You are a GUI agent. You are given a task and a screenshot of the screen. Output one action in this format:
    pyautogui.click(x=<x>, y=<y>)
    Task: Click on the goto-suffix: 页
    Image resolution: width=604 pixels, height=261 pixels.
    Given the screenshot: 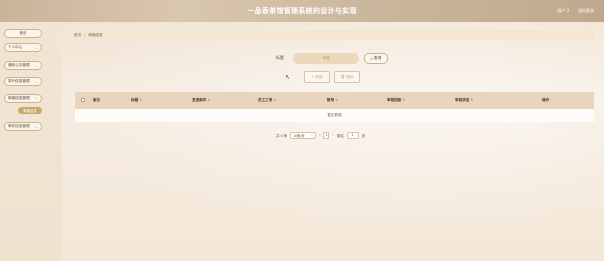 What is the action you would take?
    pyautogui.click(x=363, y=135)
    